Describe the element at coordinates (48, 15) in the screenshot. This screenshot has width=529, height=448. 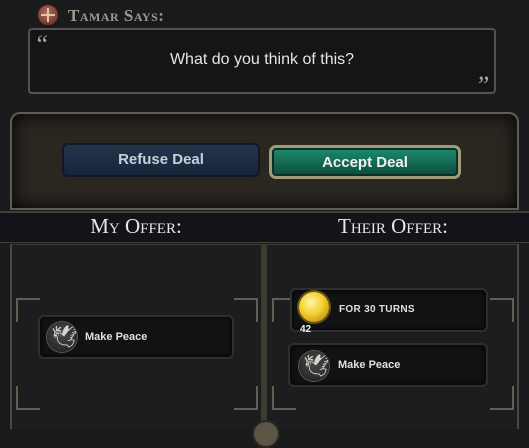
I see `civ-emblem-icon` at that location.